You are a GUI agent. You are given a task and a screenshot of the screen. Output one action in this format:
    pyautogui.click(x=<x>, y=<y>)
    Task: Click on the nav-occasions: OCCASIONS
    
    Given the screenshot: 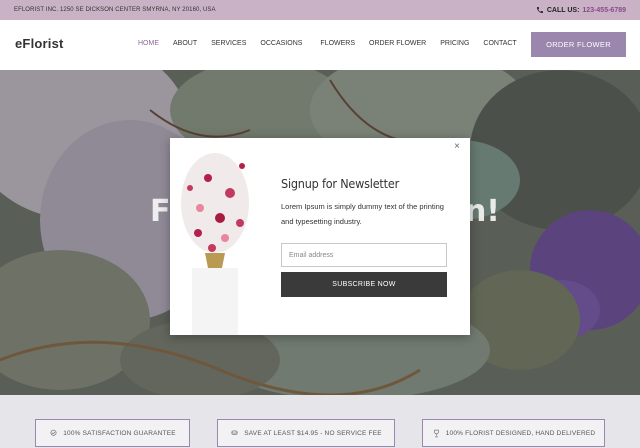 What is the action you would take?
    pyautogui.click(x=281, y=43)
    